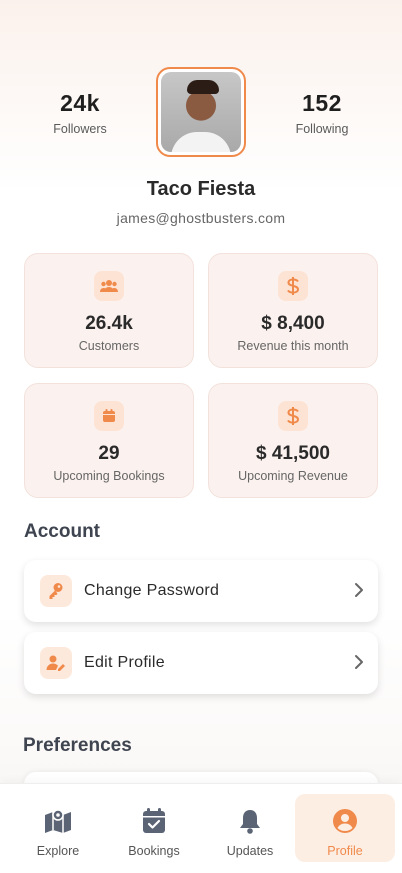 Image resolution: width=402 pixels, height=873 pixels. What do you see at coordinates (293, 453) in the screenshot?
I see `stat-value: $ 41,500` at bounding box center [293, 453].